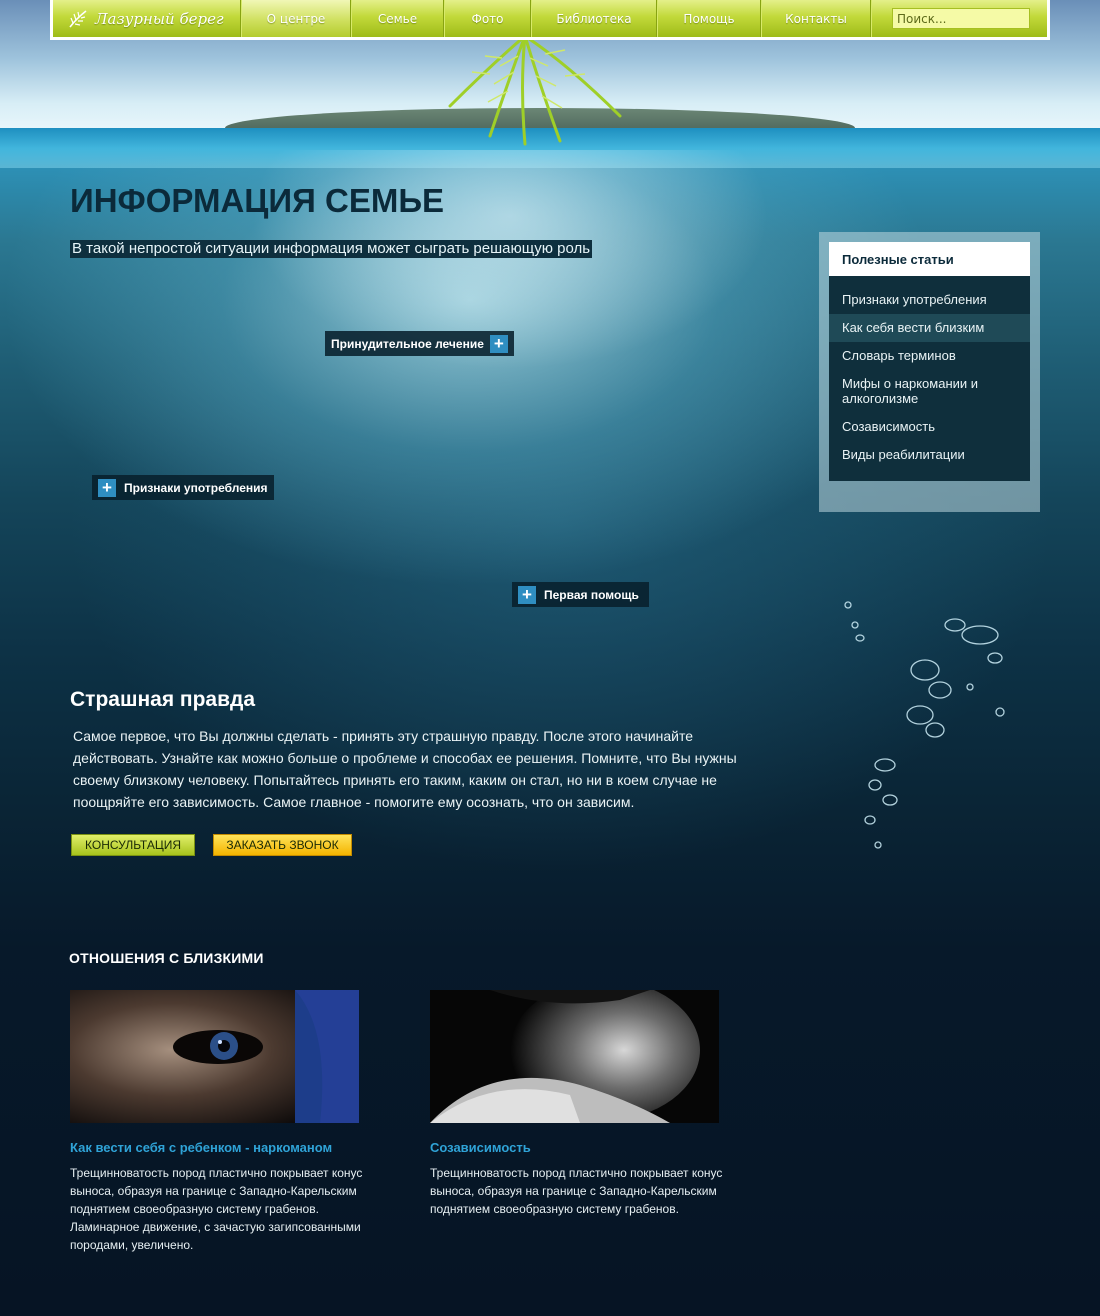  I want to click on site-logo: Лазурный берег, so click(147, 18).